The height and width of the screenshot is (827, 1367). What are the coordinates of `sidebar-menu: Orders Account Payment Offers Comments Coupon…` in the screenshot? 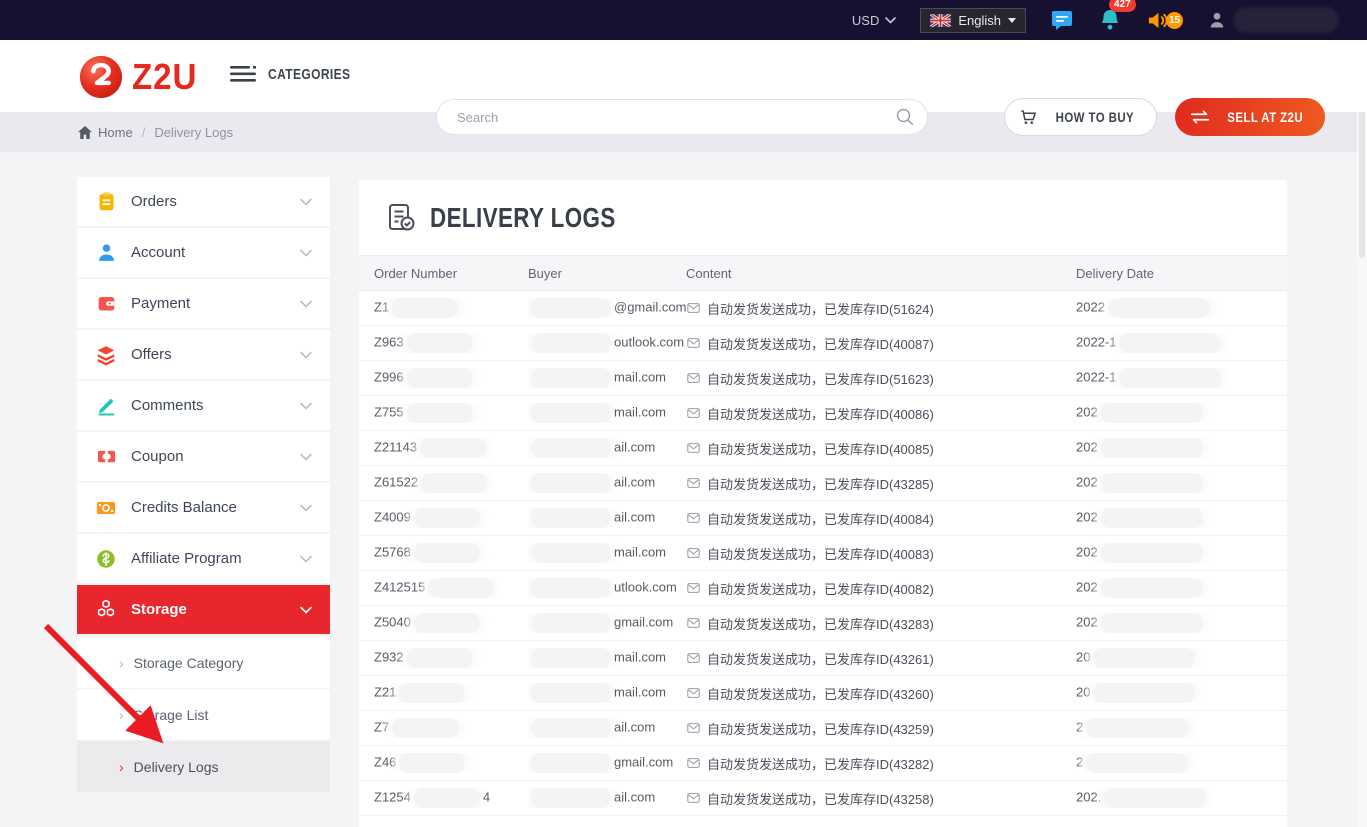 It's located at (203, 484).